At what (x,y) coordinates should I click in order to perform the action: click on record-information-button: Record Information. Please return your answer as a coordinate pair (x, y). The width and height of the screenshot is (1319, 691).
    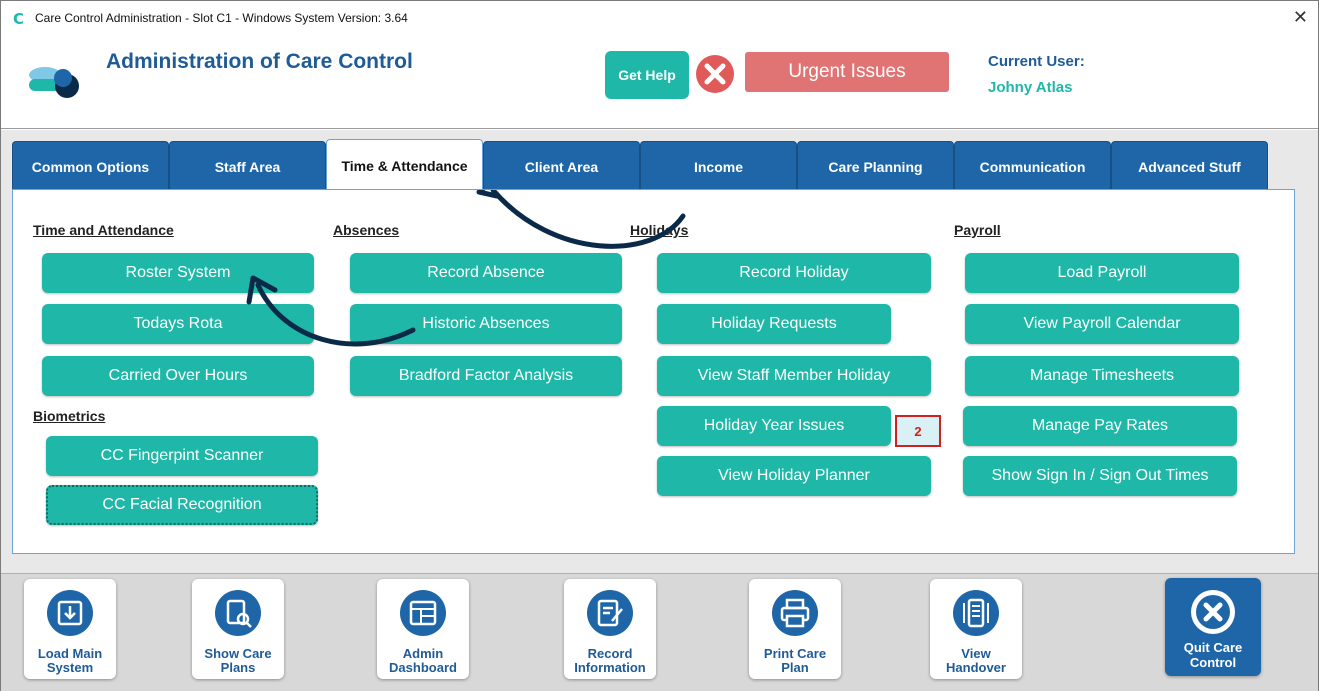
    Looking at the image, I should click on (610, 629).